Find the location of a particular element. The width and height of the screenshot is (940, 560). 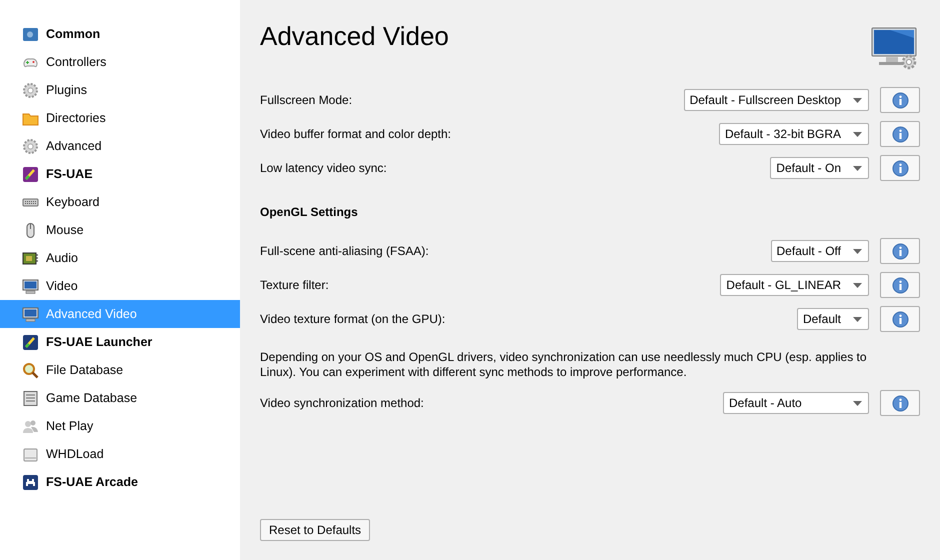

dropdown: Default - 32-bit BGRA is located at coordinates (793, 134).